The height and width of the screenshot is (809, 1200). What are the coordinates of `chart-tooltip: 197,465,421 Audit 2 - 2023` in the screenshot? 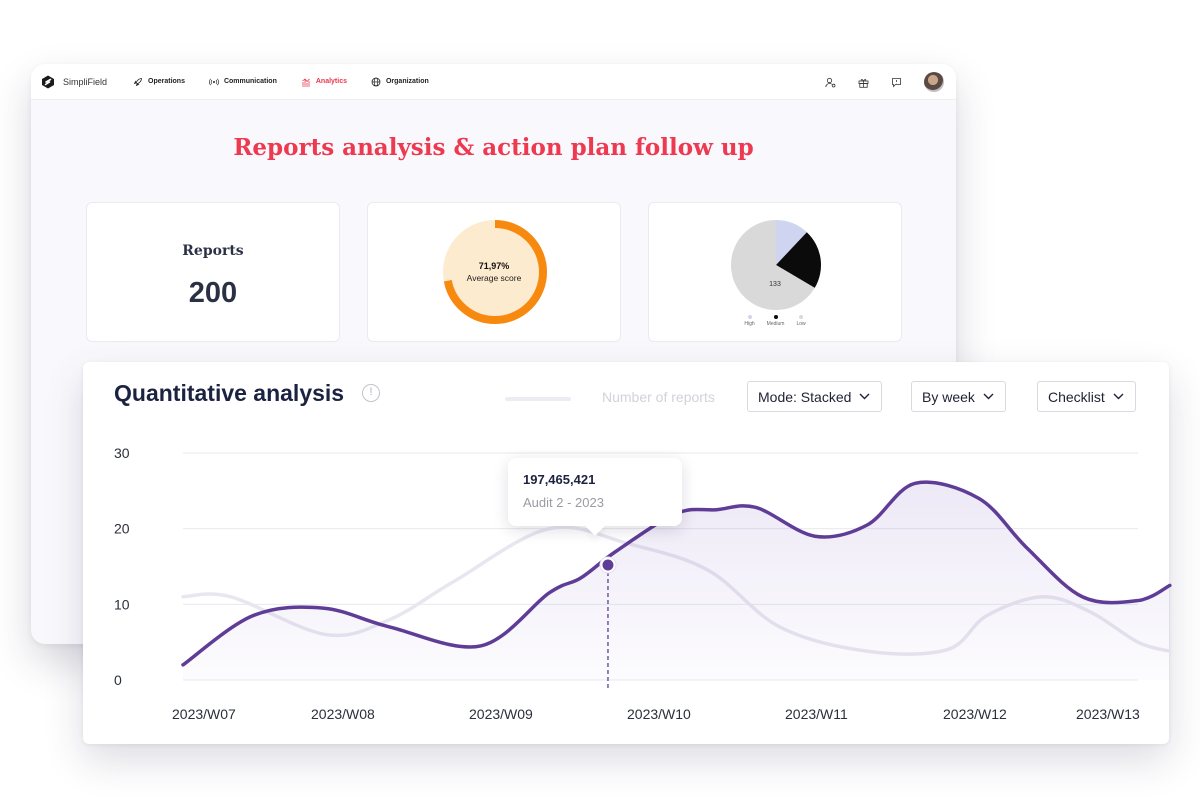 It's located at (595, 492).